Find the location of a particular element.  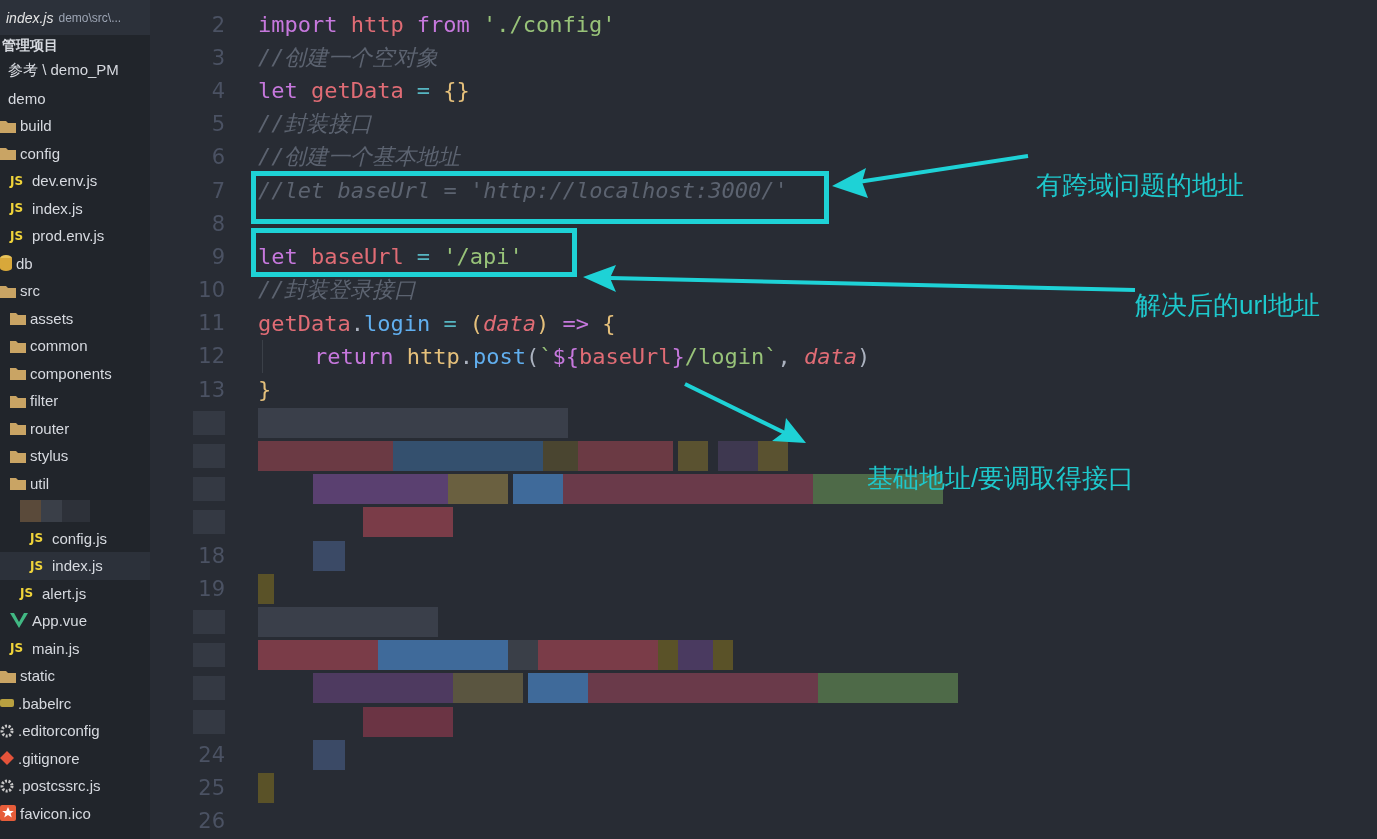

tree-item: JS prod.env.js is located at coordinates (75, 236).